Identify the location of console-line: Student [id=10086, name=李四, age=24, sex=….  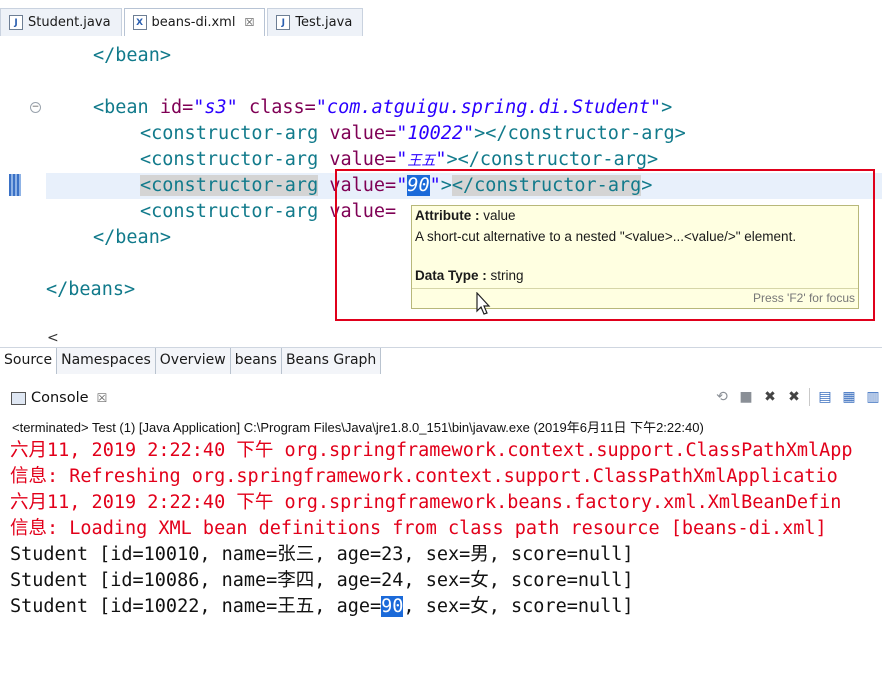
(322, 580).